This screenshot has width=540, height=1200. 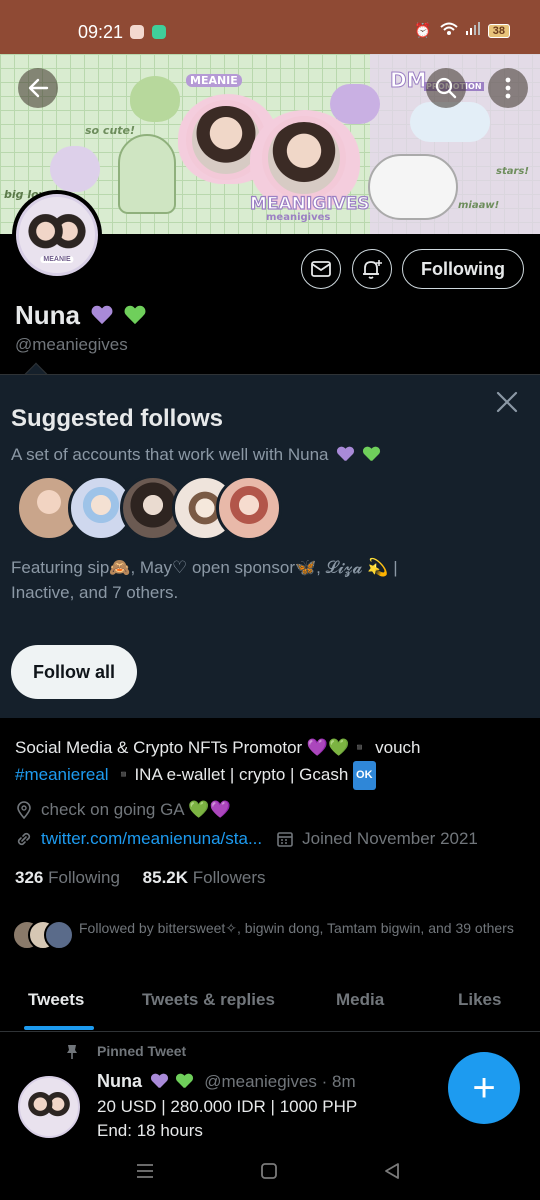 I want to click on follow-stats: 326 Following 85.2K Followers, so click(x=140, y=878).